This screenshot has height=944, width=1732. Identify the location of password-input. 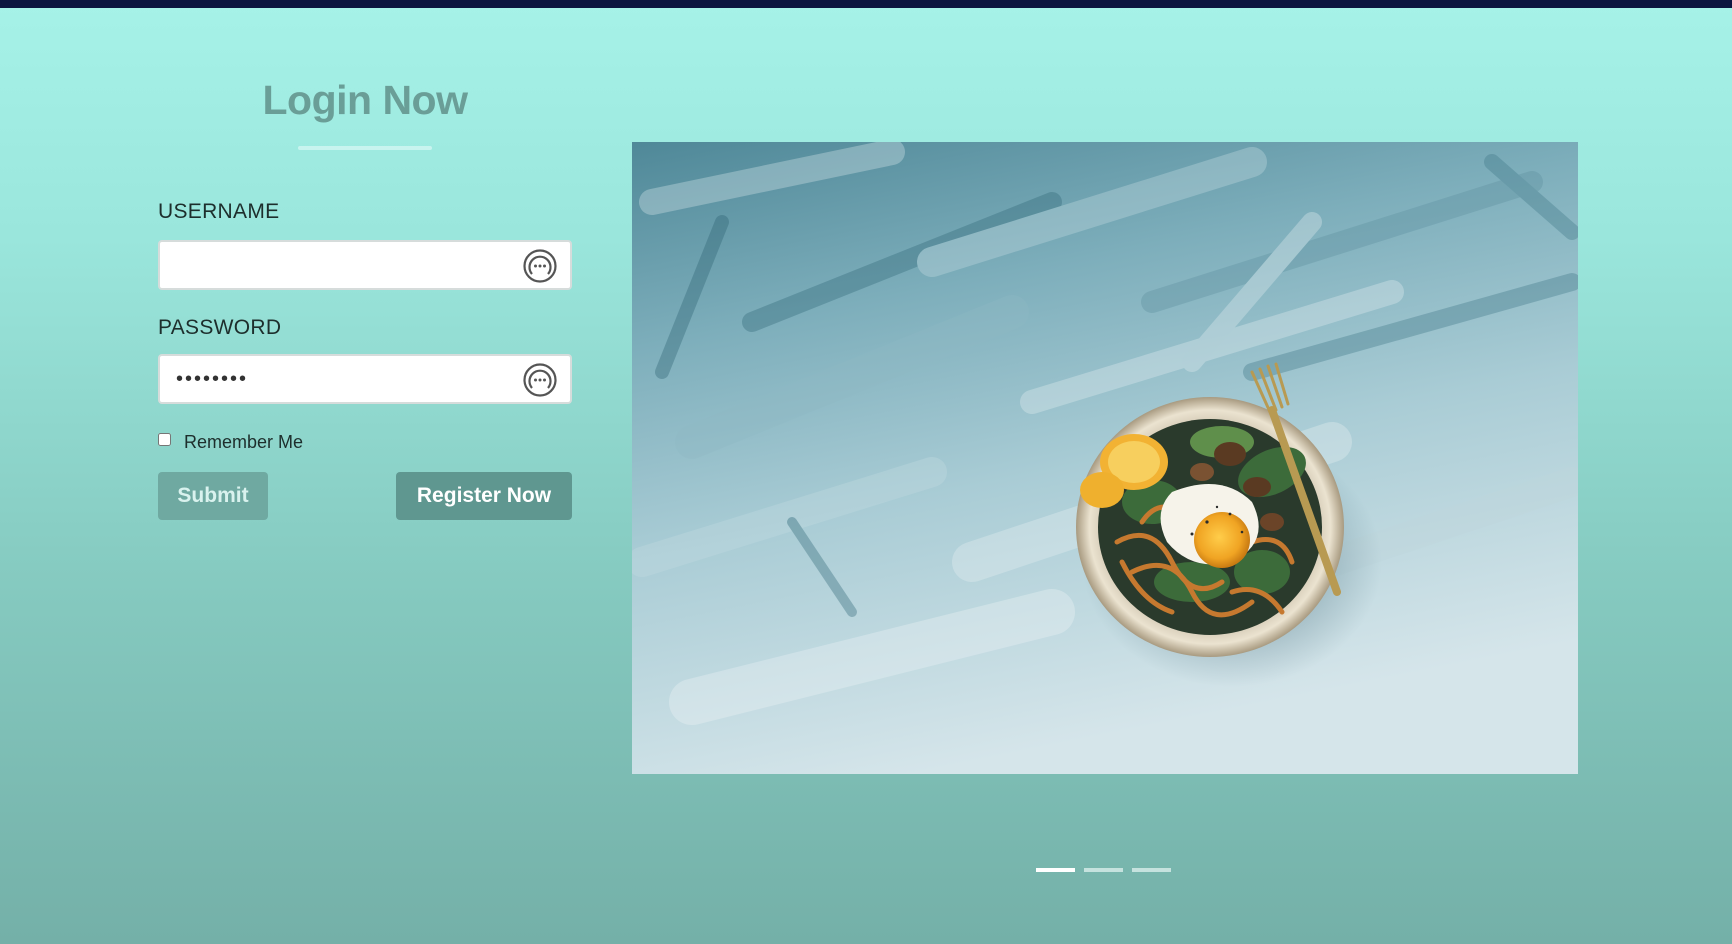
(330, 379).